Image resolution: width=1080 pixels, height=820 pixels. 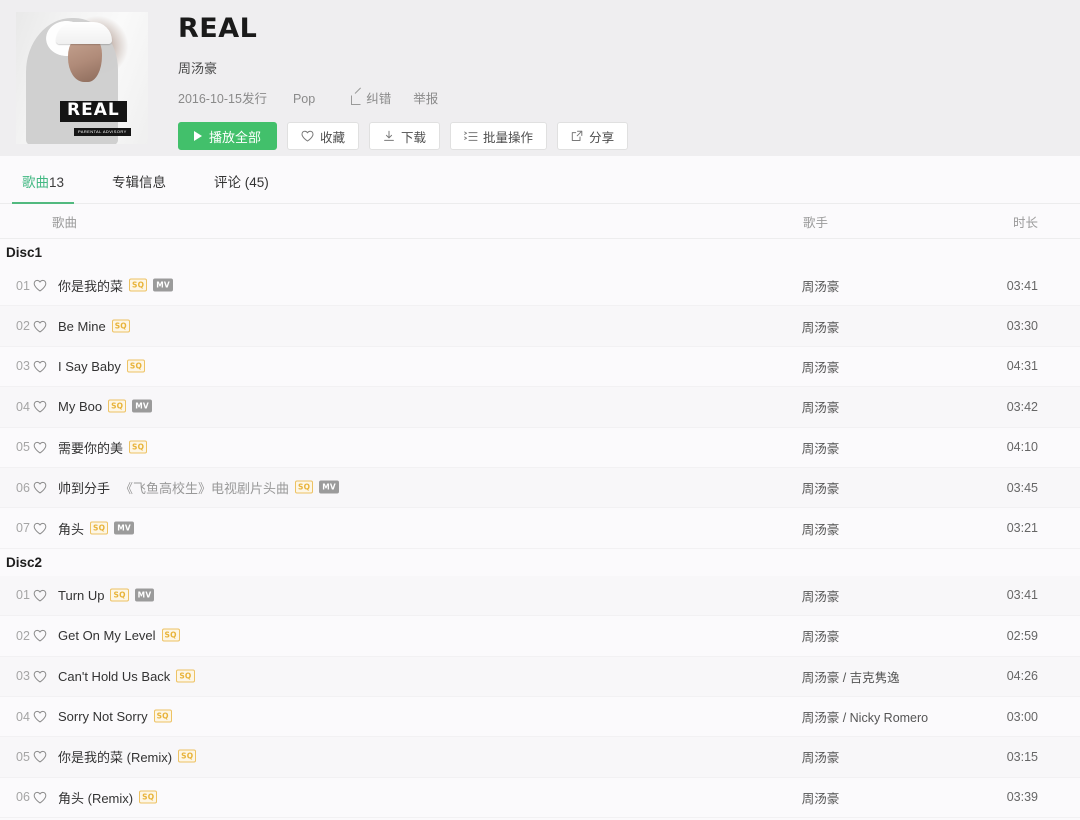 I want to click on table-row: 07 角头 SQ MV 周汤豪 03:21, so click(x=540, y=528).